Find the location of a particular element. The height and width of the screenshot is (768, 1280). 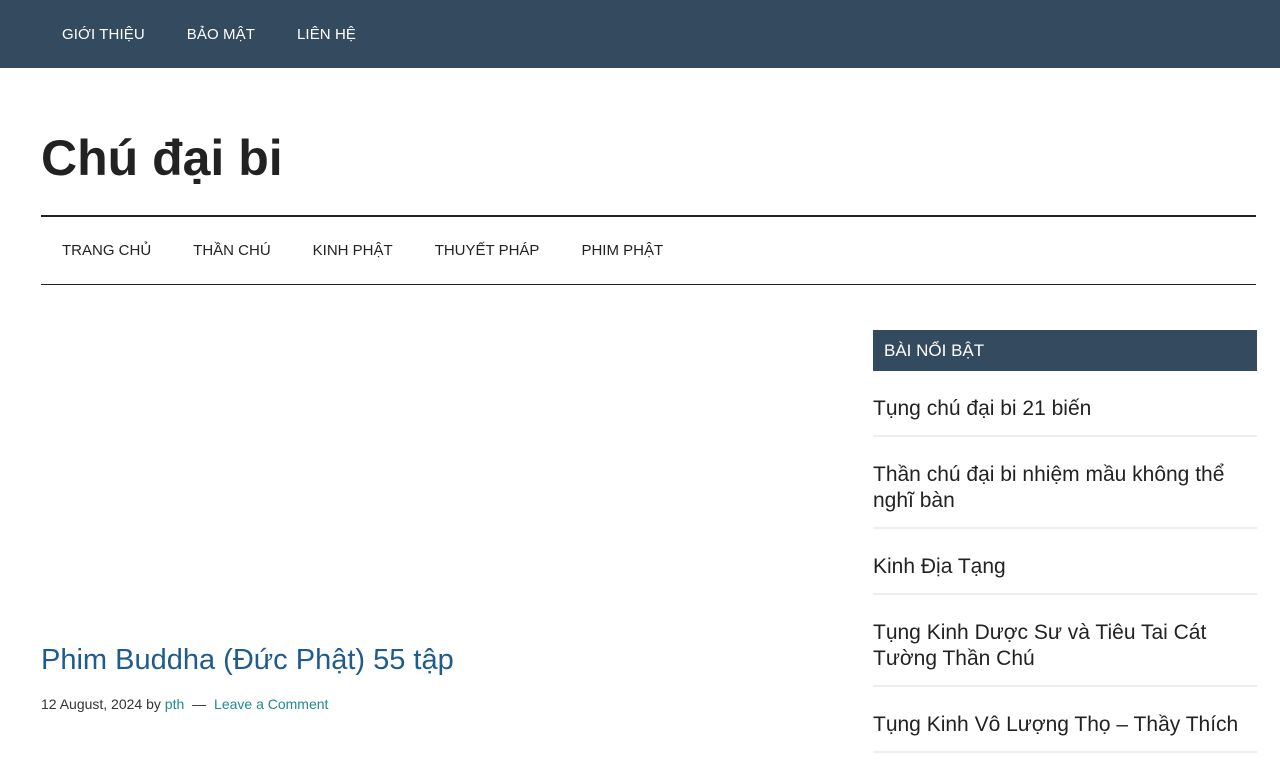

top-nav-link-bao-mat: BẢO MẬT is located at coordinates (221, 34).